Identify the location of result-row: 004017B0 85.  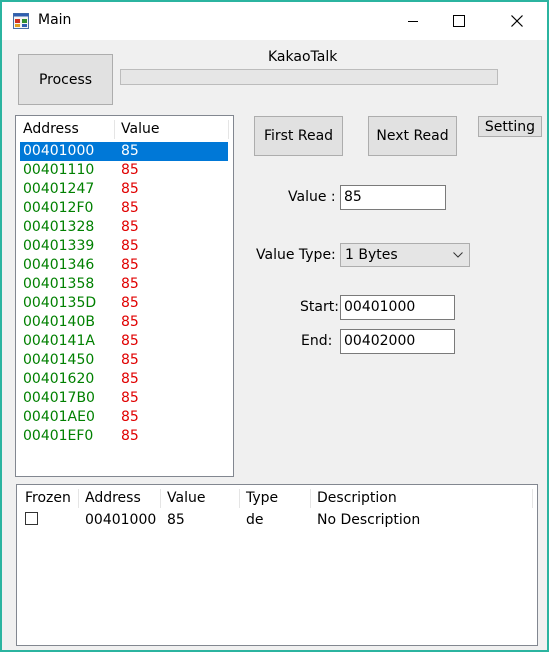
(124, 398).